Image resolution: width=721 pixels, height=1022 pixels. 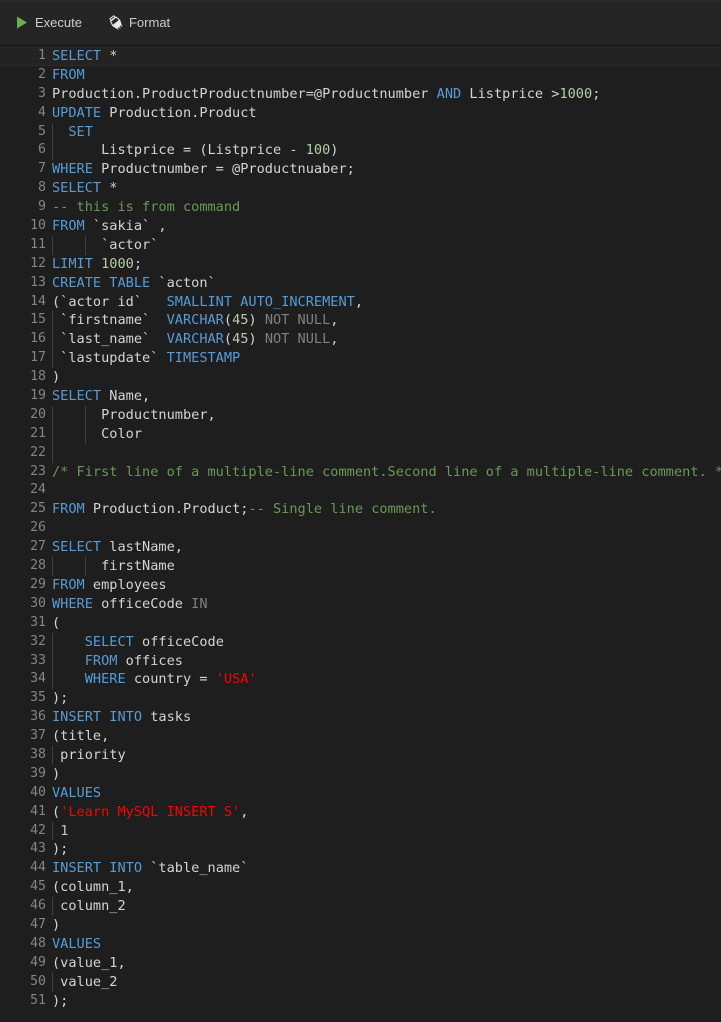 I want to click on code-line-content: `firstname` VARCHAR(45) NOT NULL,, so click(x=383, y=321).